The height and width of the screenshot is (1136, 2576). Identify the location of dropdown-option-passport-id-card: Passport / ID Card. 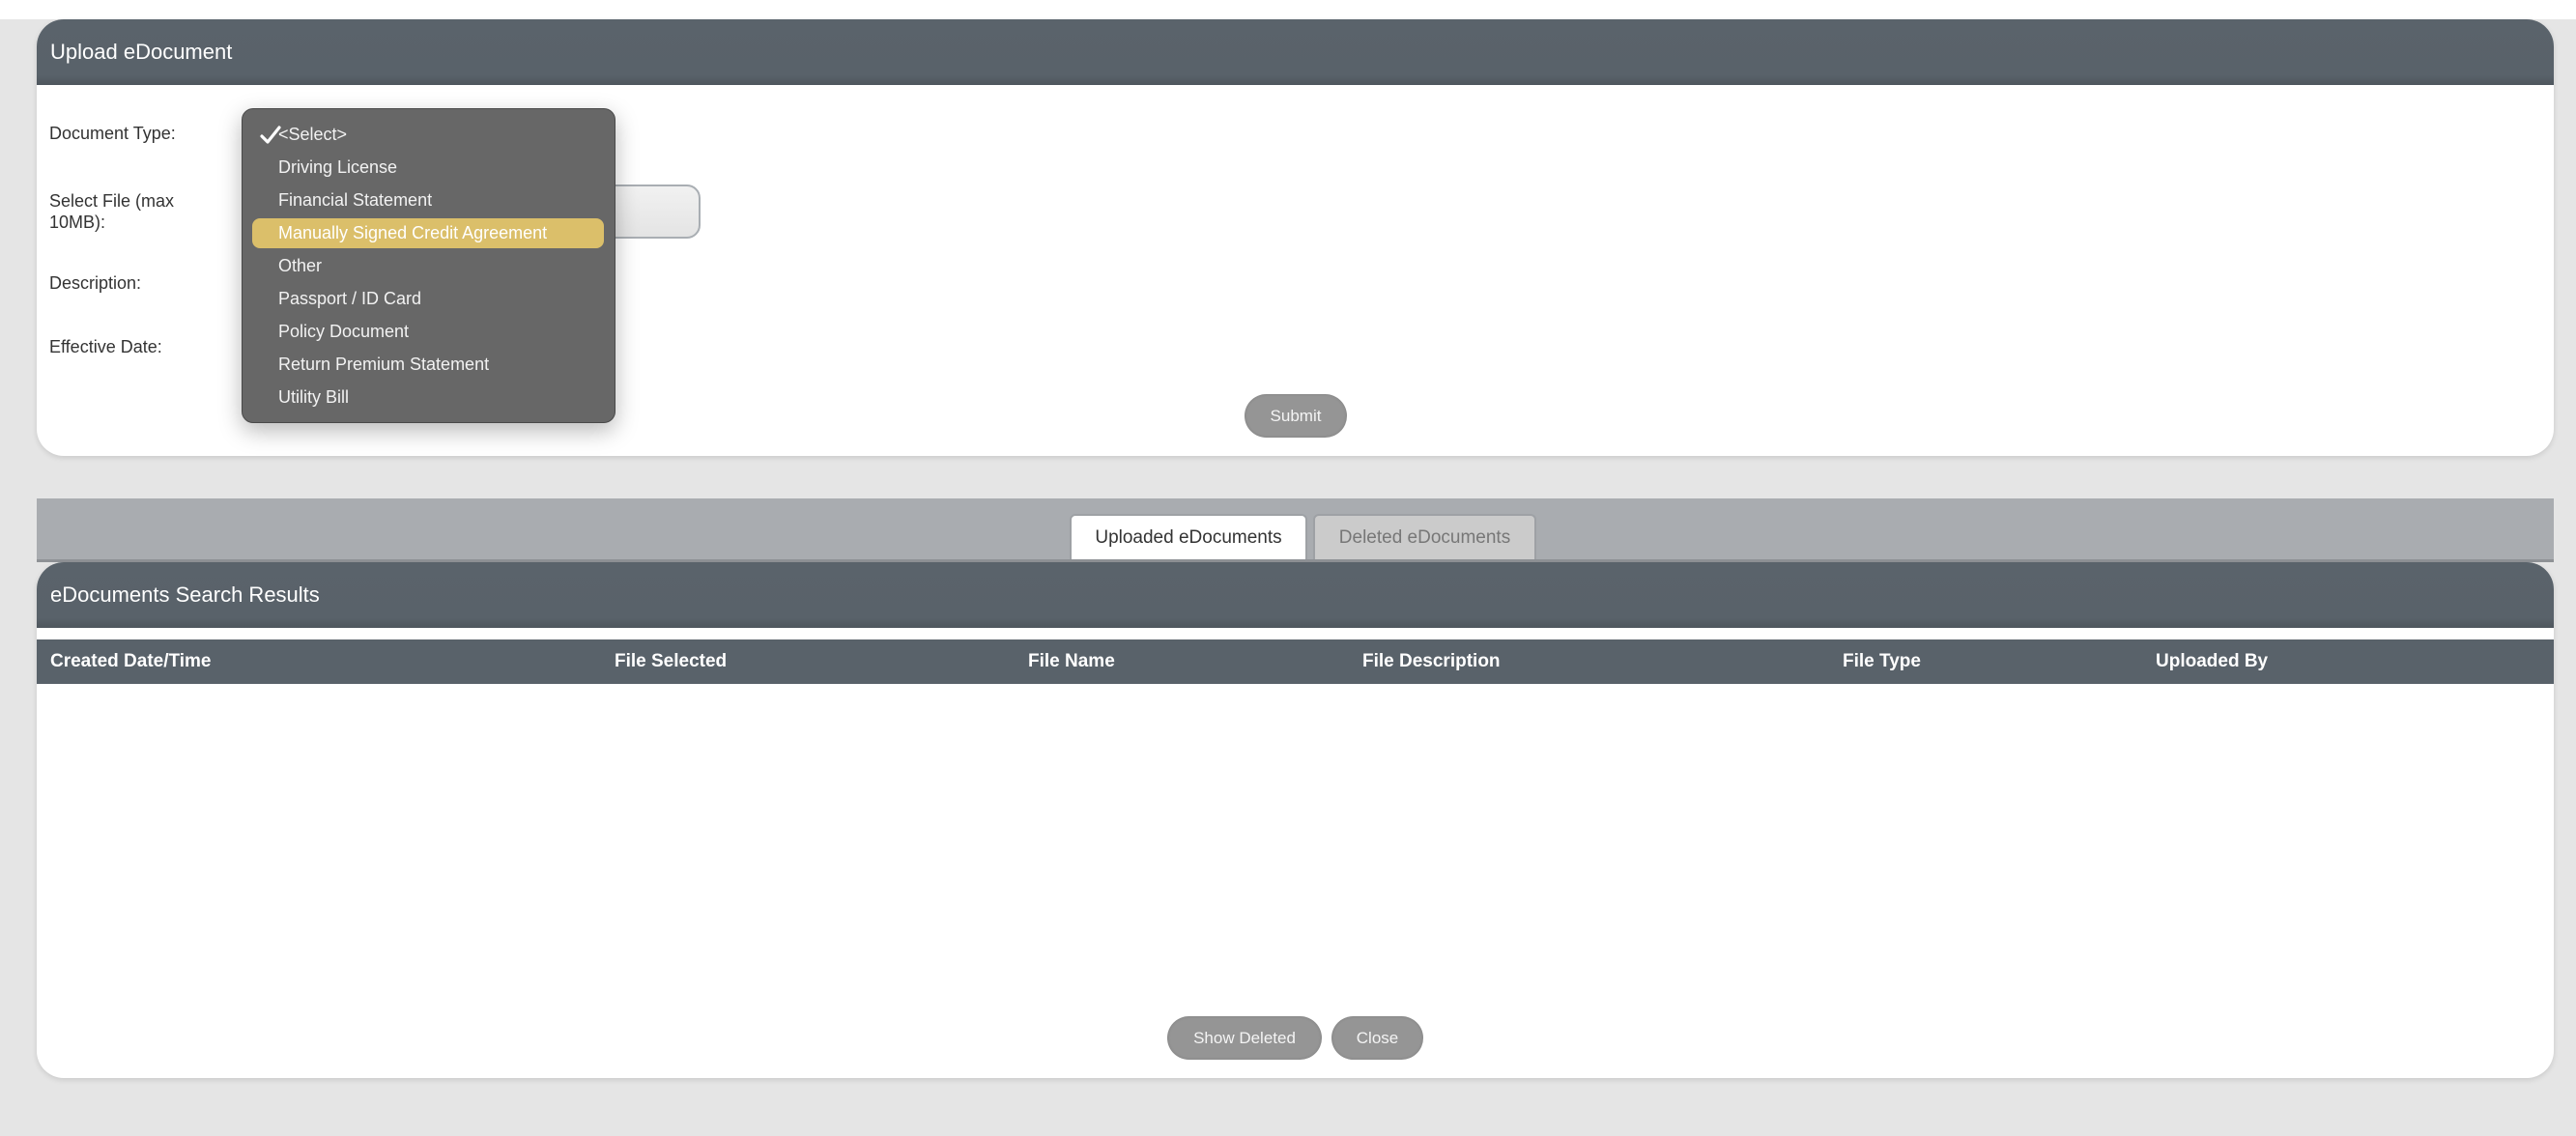
(428, 299).